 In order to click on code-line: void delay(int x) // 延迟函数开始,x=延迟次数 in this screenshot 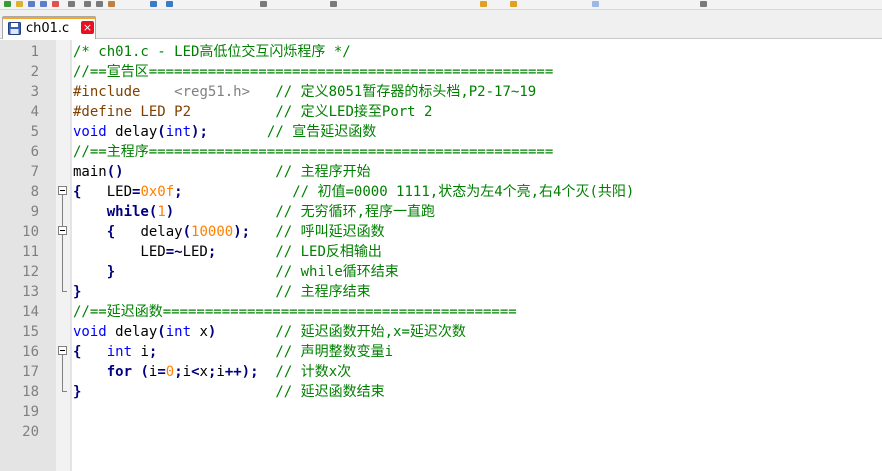, I will do `click(269, 332)`.